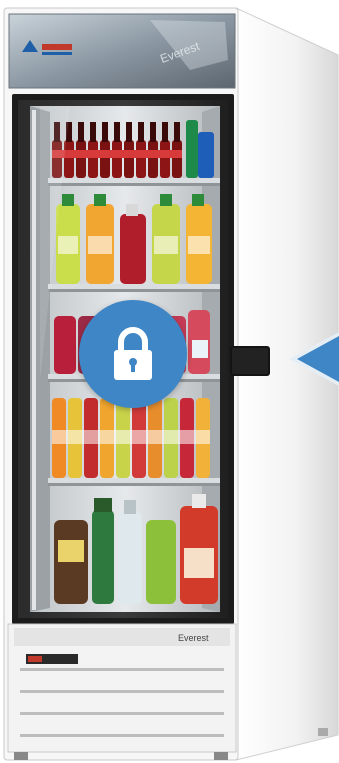  Describe the element at coordinates (314, 359) in the screenshot. I see `left-arrow-icon` at that location.